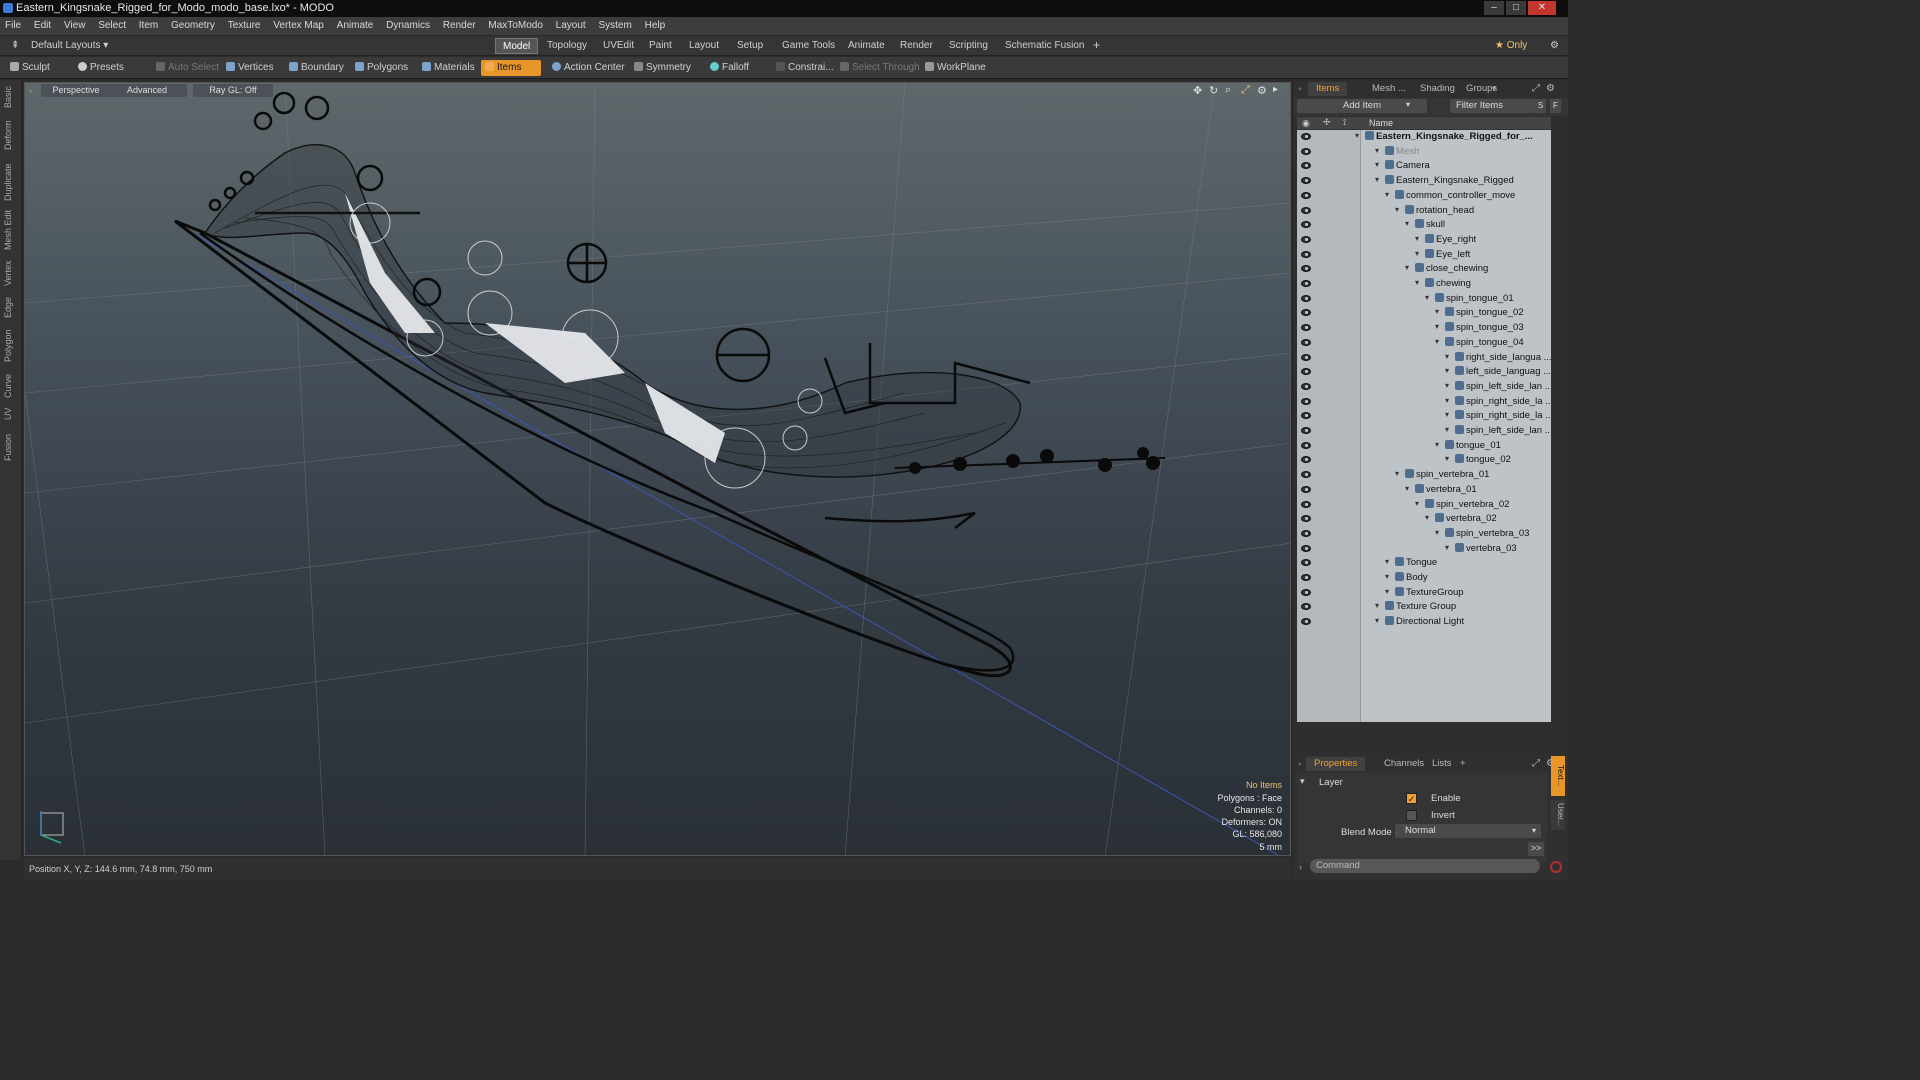 This screenshot has width=1920, height=1080. Describe the element at coordinates (1424, 255) in the screenshot. I see `tree-row: ▾ Eye_left` at that location.